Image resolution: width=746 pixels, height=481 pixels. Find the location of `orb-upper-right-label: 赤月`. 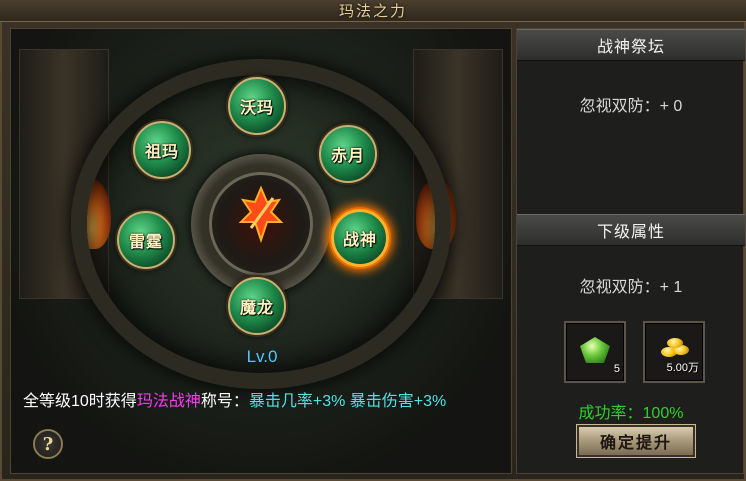

orb-upper-right-label: 赤月 is located at coordinates (347, 155).